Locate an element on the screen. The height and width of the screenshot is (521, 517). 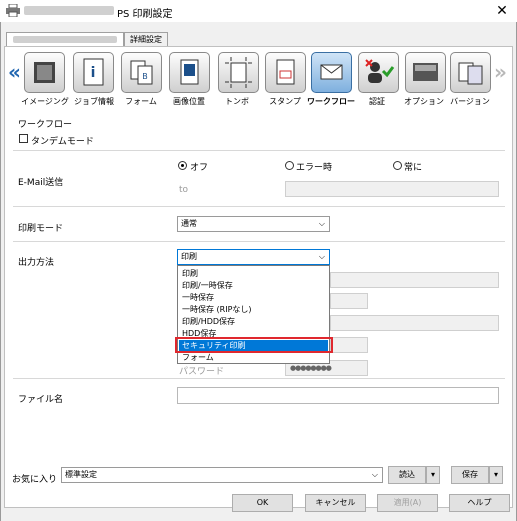
help-button: ヘルプ is located at coordinates (479, 503).